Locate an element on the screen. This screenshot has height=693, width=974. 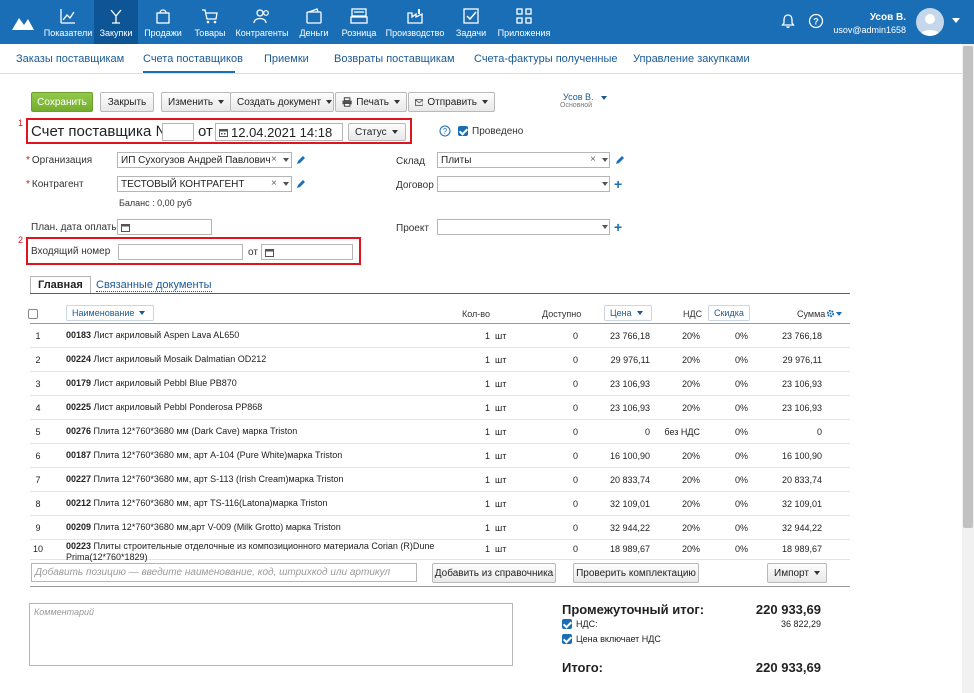
subnav-purchase-management: Управление закупками is located at coordinates (691, 59).